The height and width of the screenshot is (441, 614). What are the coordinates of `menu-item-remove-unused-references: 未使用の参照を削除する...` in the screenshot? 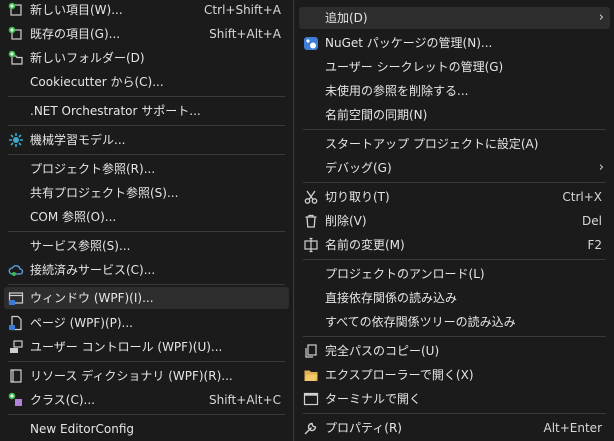 It's located at (454, 91).